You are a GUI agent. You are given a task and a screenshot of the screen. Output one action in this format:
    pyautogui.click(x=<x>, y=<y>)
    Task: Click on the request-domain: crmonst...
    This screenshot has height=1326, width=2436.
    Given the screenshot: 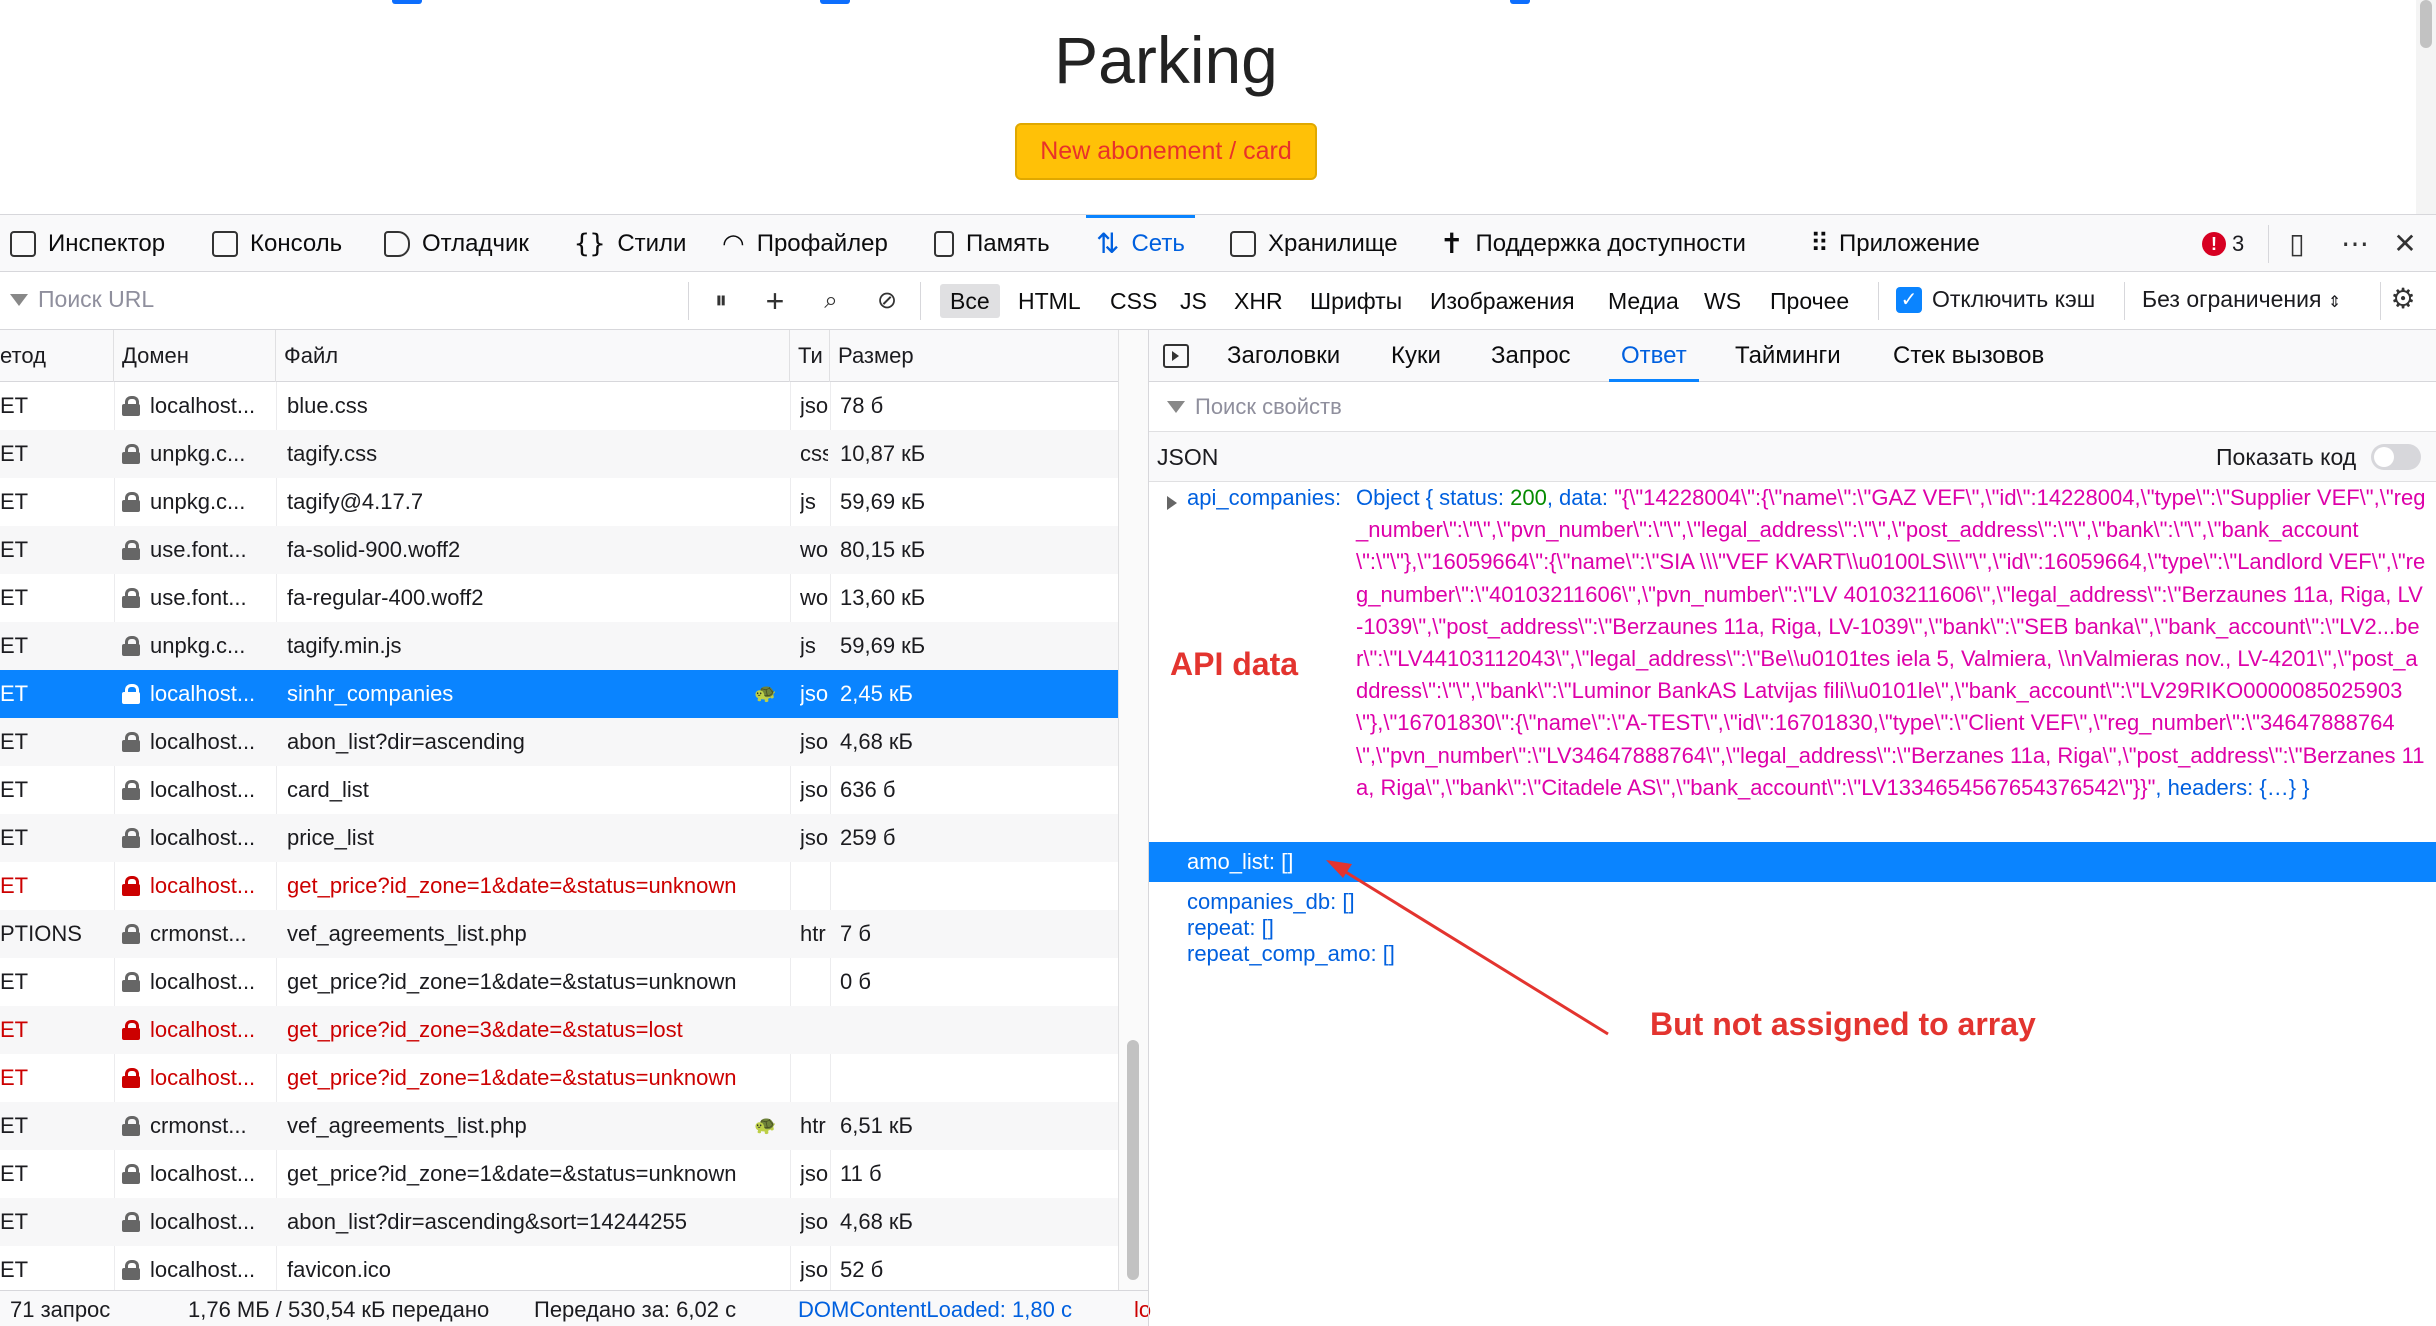 What is the action you would take?
    pyautogui.click(x=197, y=1126)
    